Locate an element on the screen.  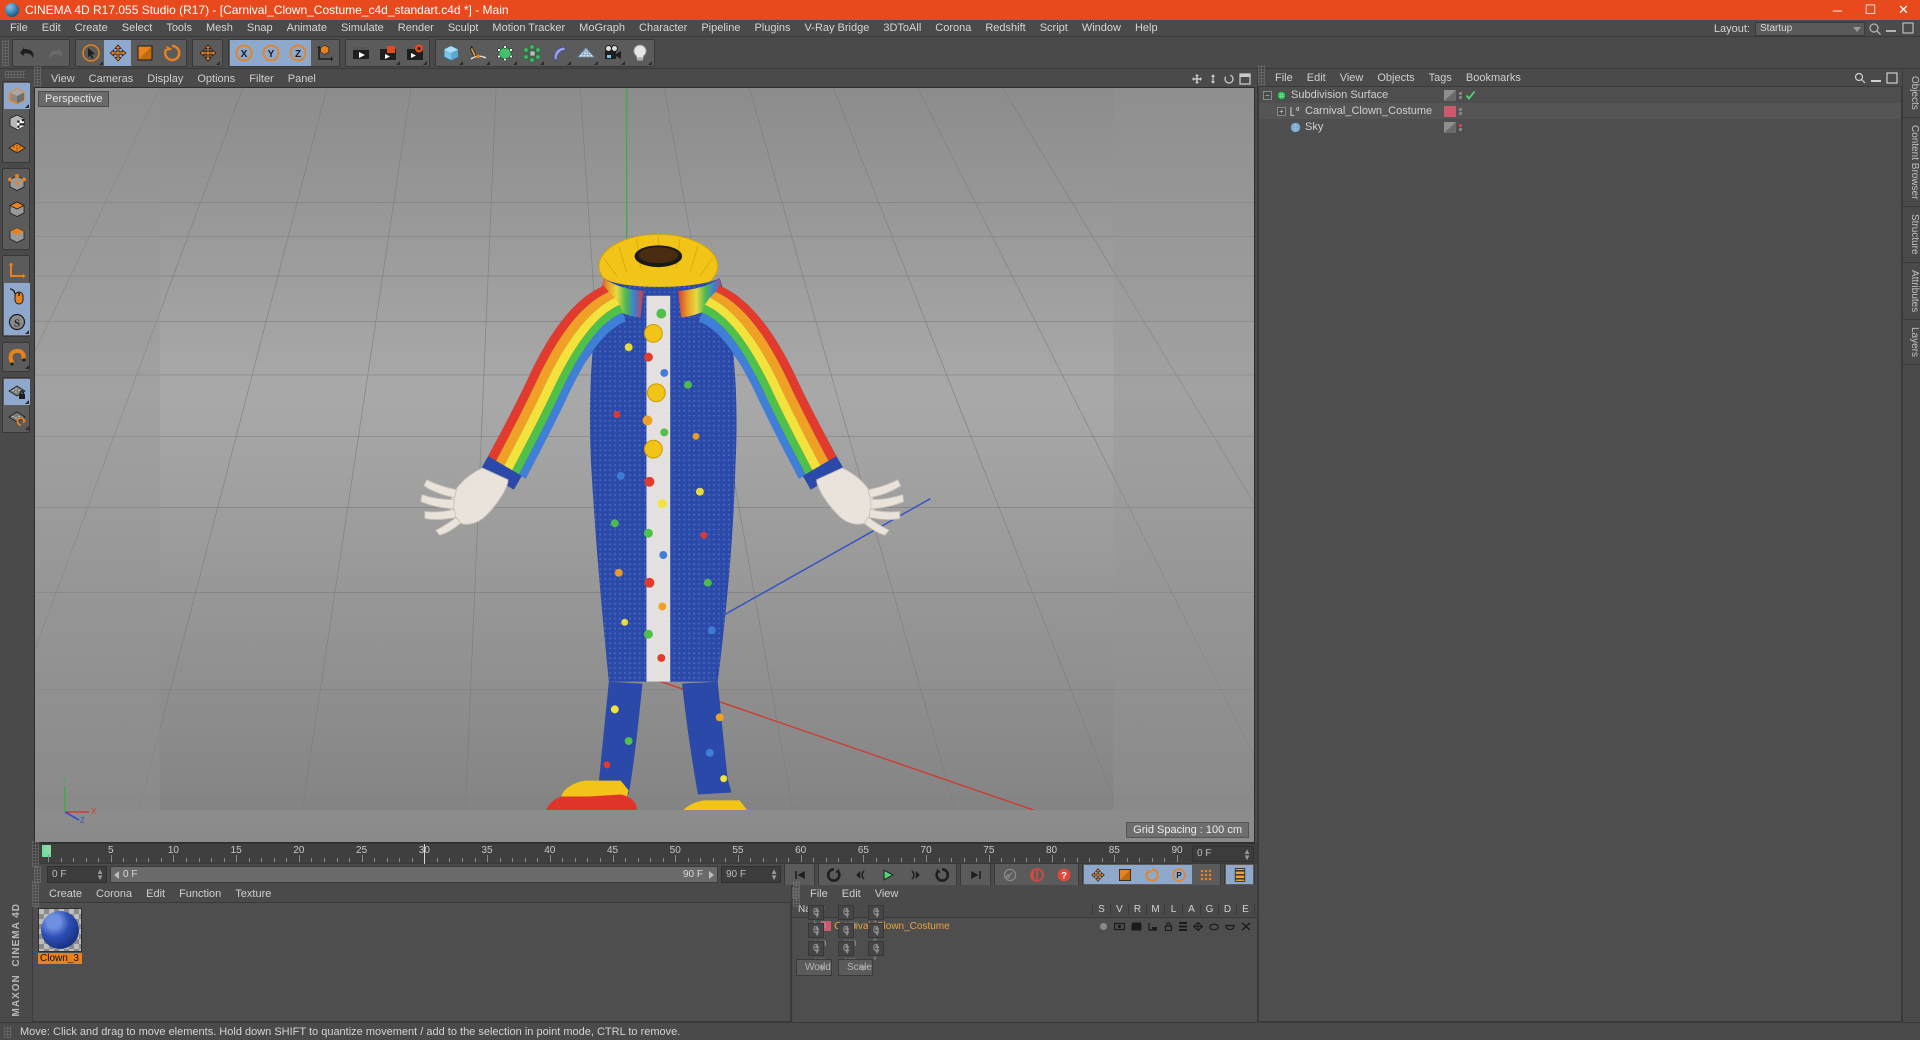
structure-column-v: V is located at coordinates (1120, 909).